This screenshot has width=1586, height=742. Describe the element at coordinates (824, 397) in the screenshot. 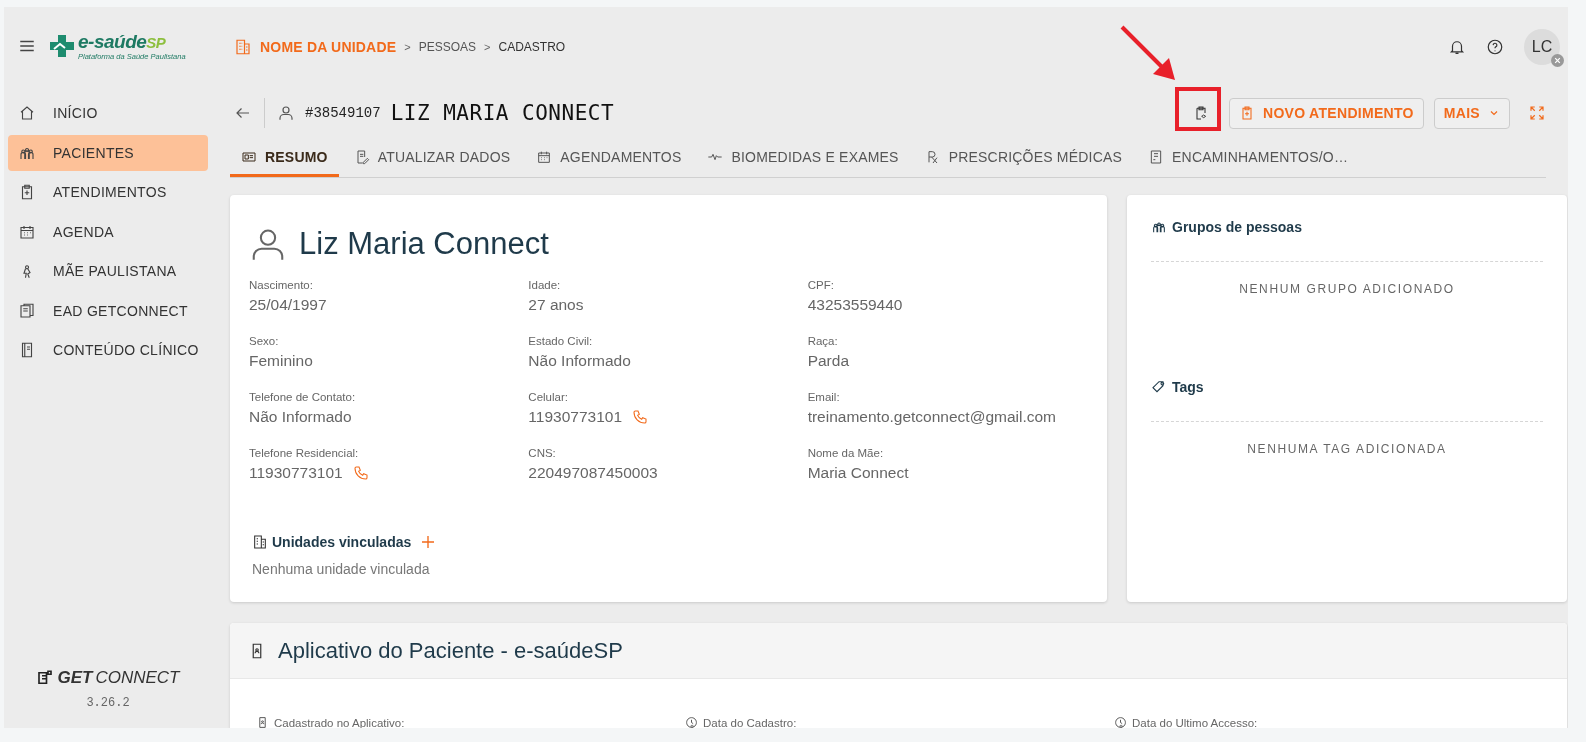

I see `field-label: Email:` at that location.